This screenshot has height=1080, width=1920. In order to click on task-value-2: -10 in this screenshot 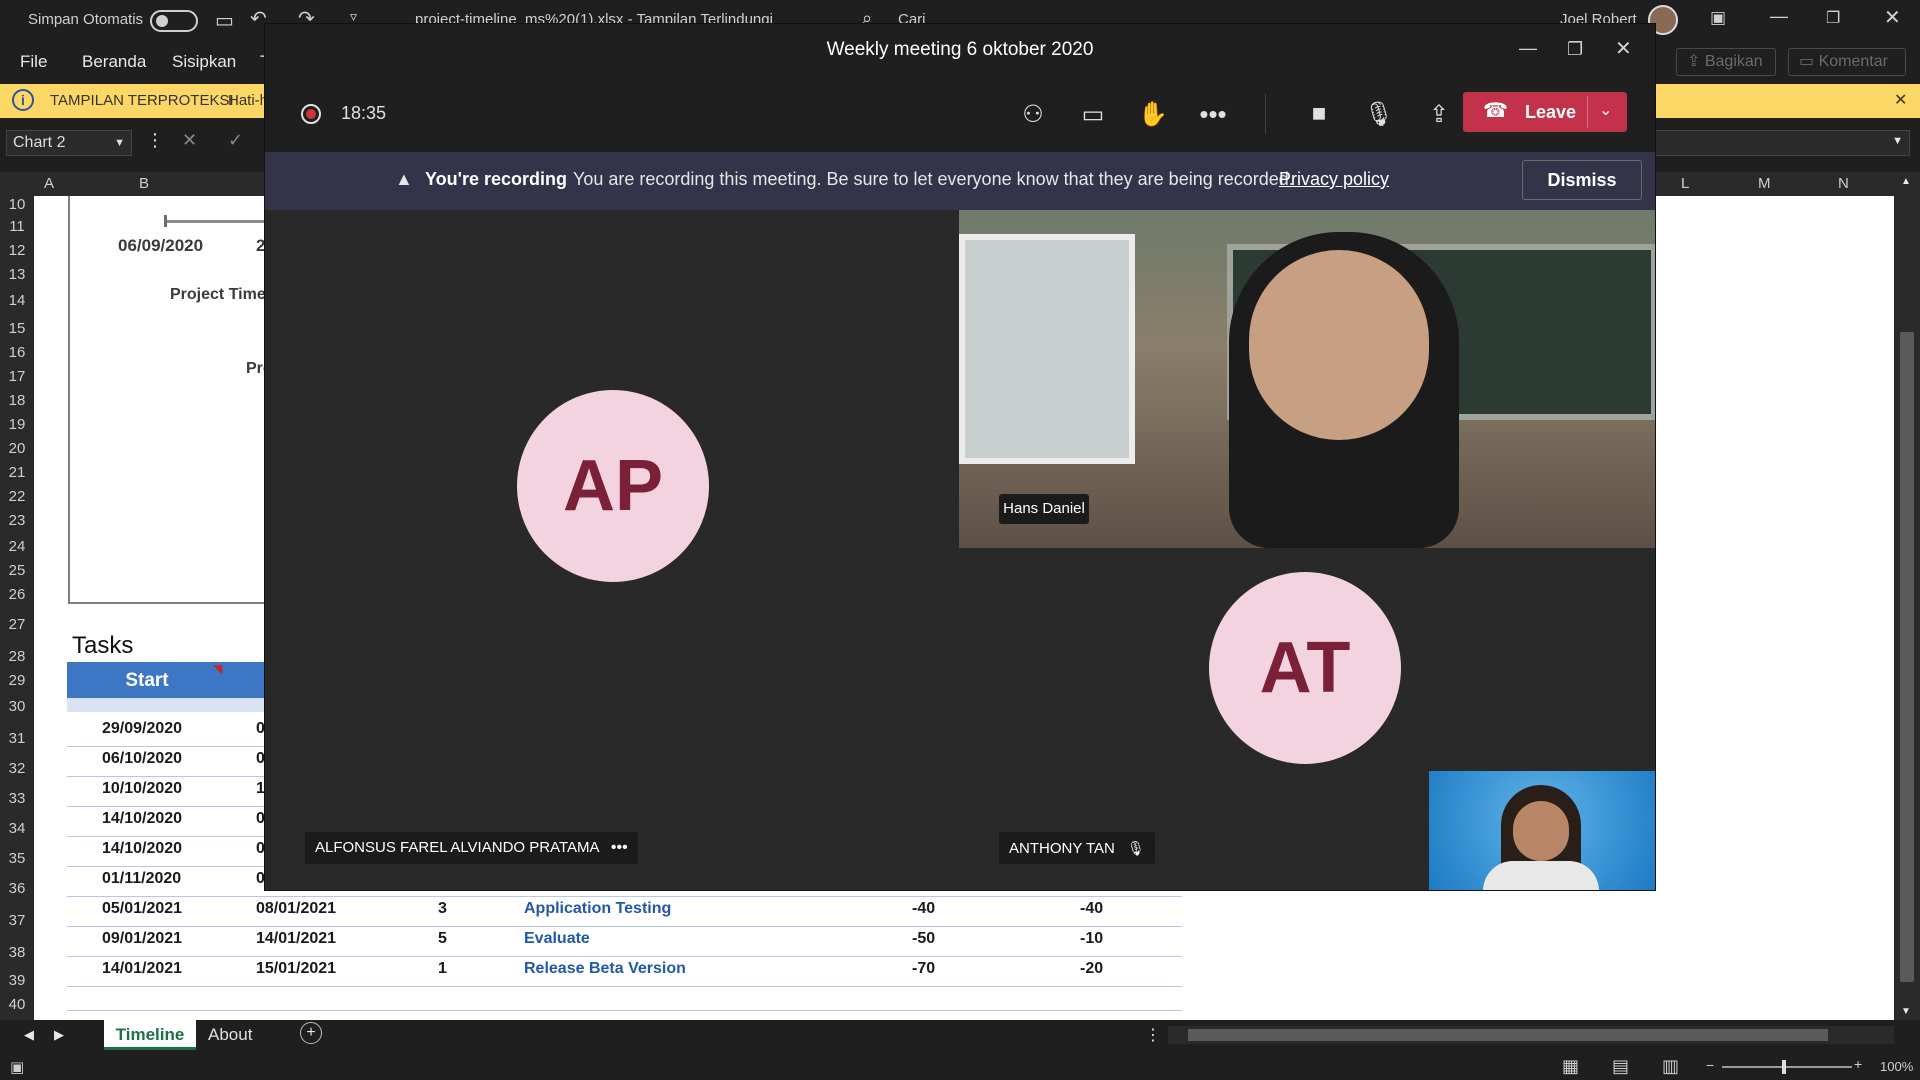, I will do `click(1091, 939)`.